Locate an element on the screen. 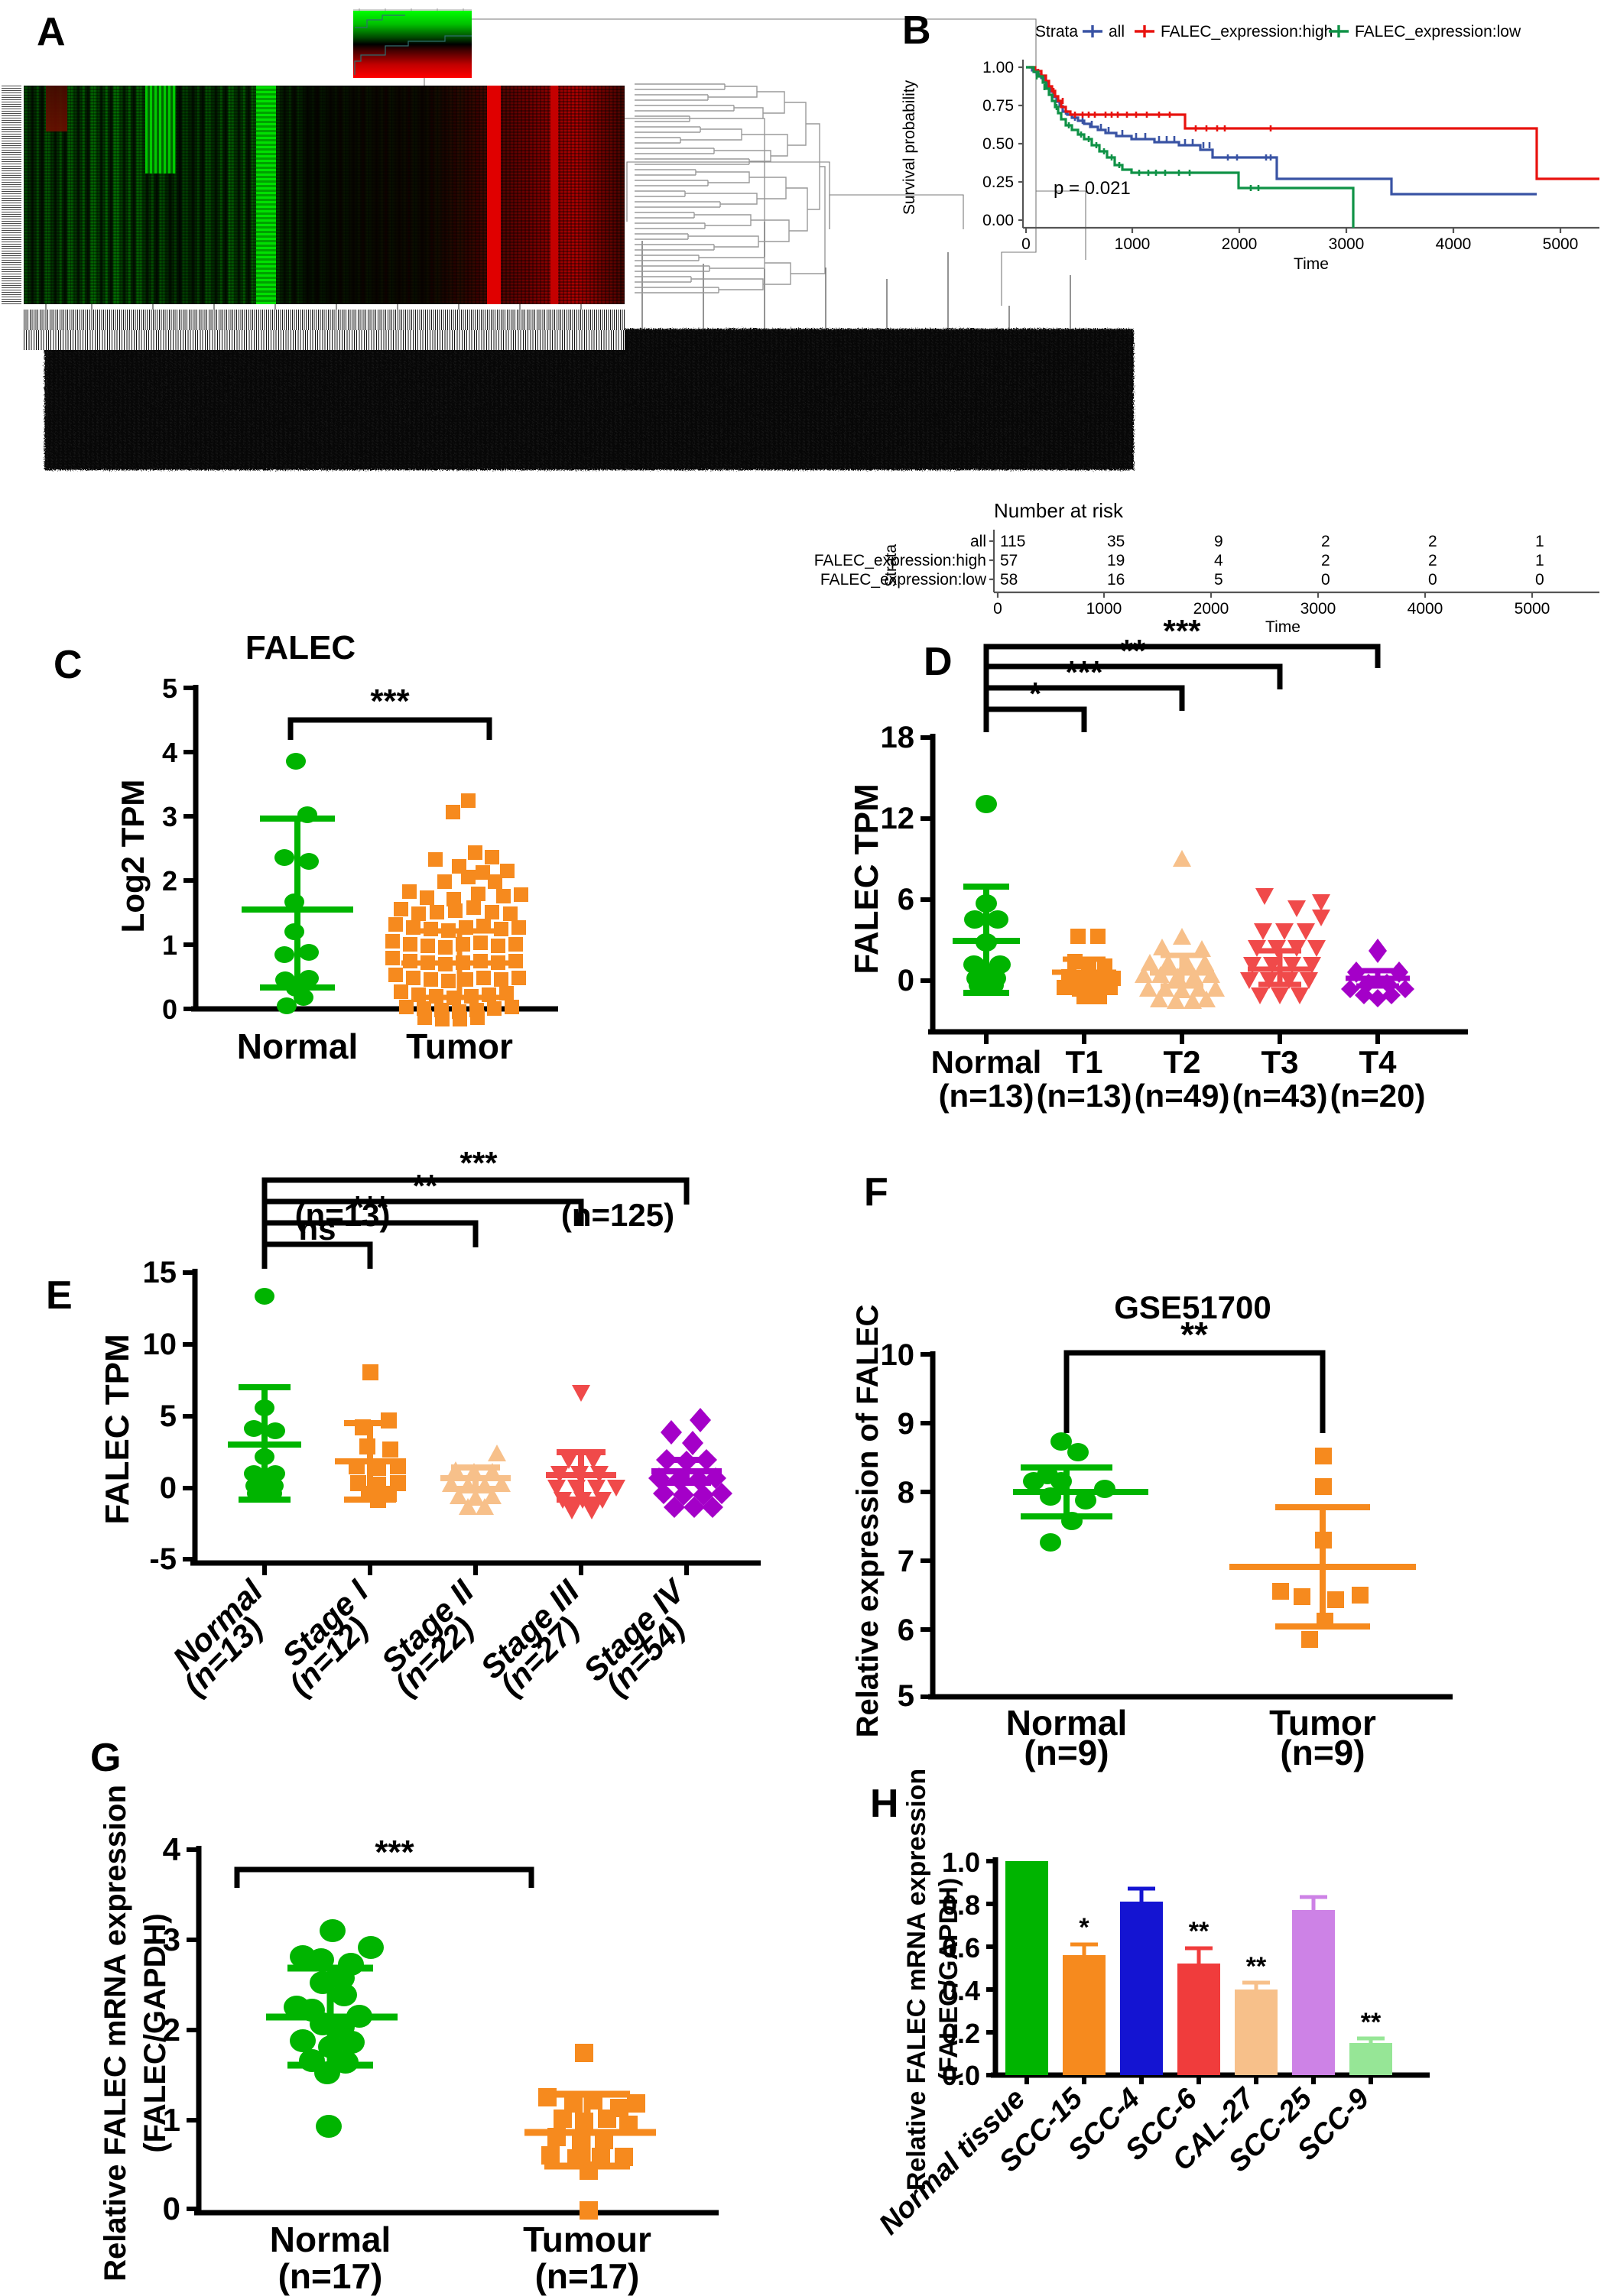 Image resolution: width=1617 pixels, height=2296 pixels. heatmap-texture is located at coordinates (324, 195).